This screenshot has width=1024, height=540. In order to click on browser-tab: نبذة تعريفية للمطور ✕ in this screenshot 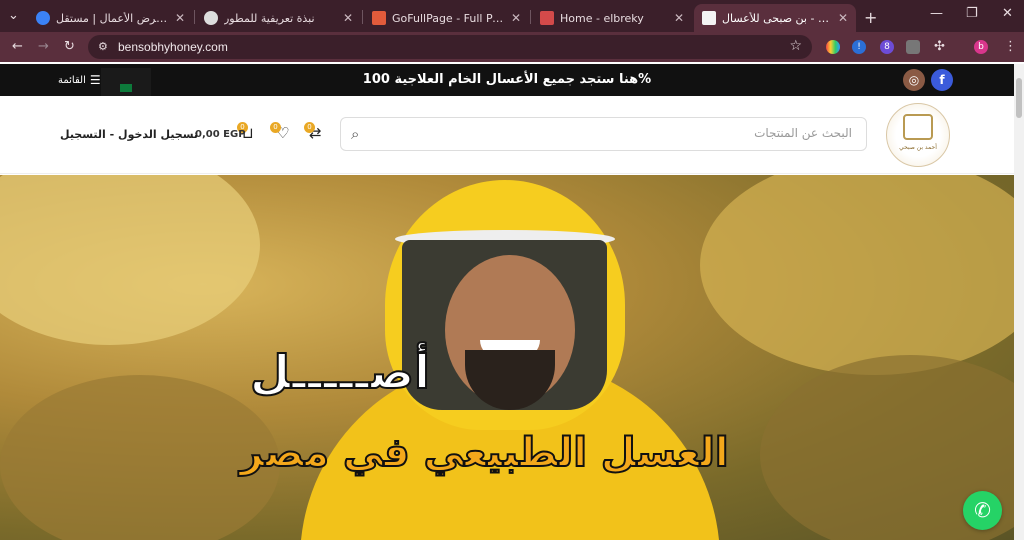, I will do `click(278, 18)`.